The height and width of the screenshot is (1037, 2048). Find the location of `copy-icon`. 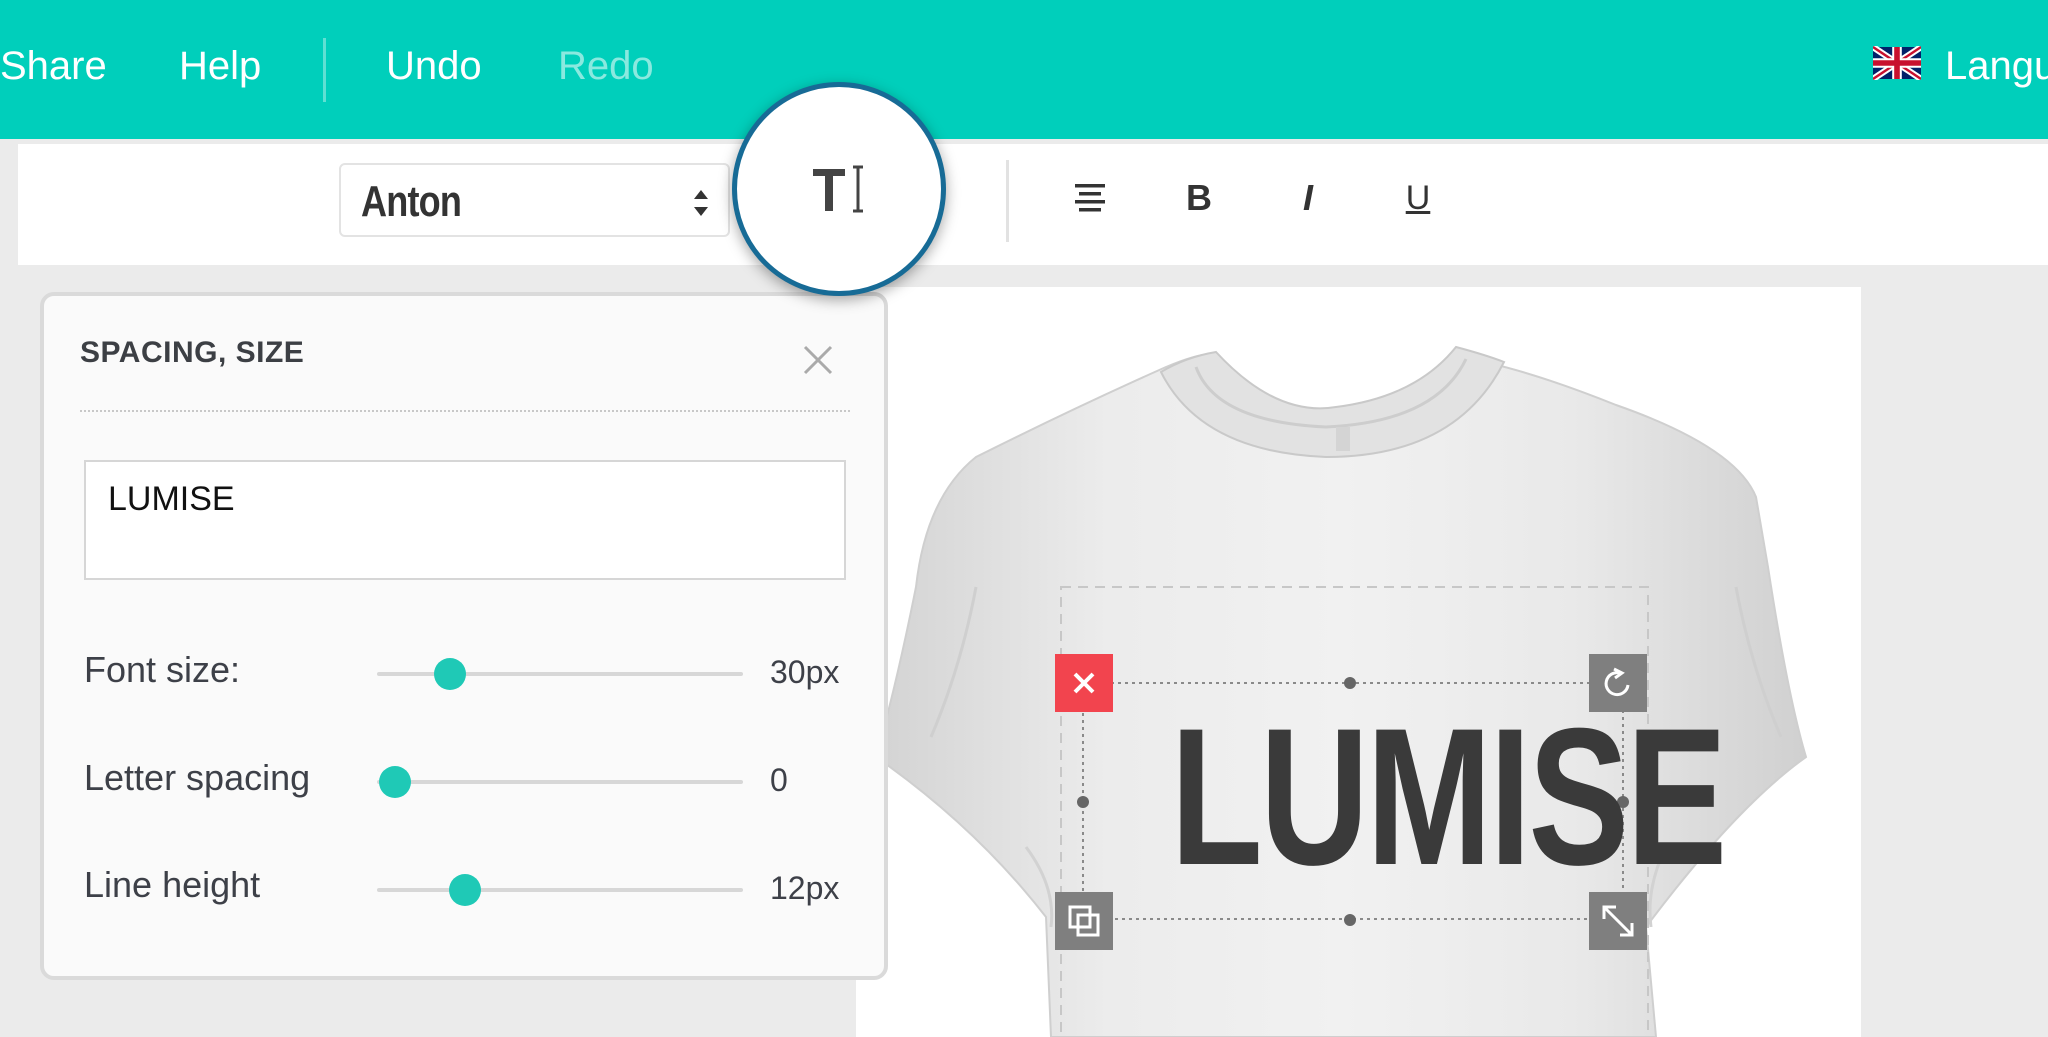

copy-icon is located at coordinates (1084, 921).